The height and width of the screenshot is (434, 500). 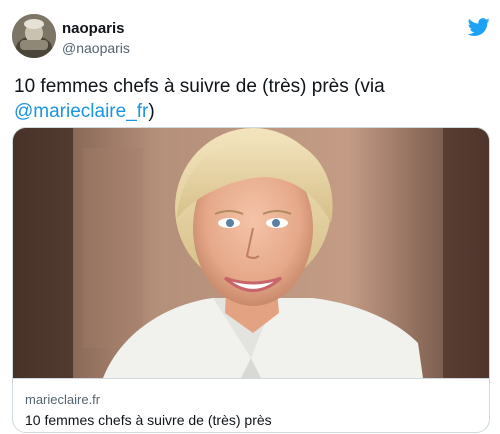 I want to click on twitter-bird-icon, so click(x=479, y=27).